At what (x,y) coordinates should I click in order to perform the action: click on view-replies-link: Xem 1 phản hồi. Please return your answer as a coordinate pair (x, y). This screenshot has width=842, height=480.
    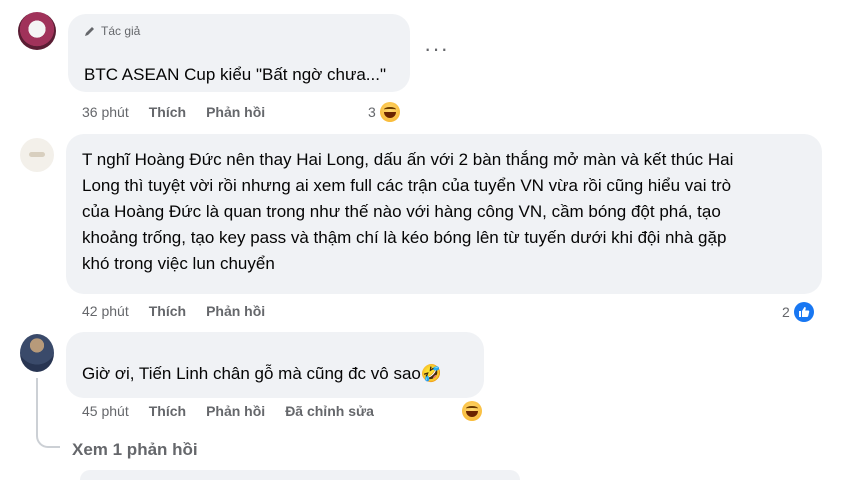
    Looking at the image, I should click on (135, 450).